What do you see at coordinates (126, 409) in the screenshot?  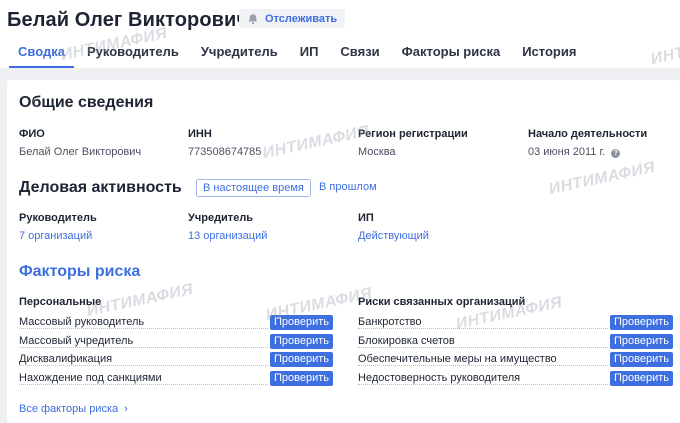 I see `chevron-right-icon: ›` at bounding box center [126, 409].